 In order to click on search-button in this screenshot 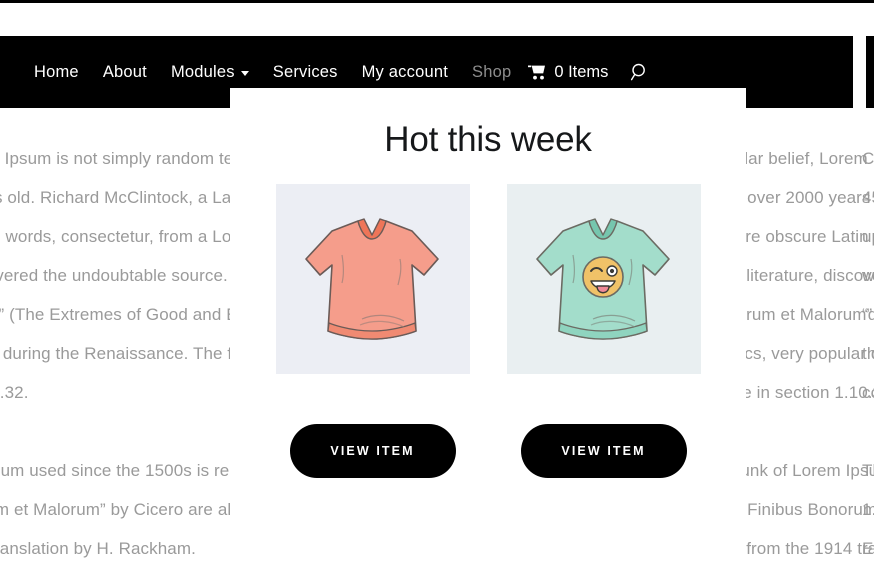, I will do `click(640, 72)`.